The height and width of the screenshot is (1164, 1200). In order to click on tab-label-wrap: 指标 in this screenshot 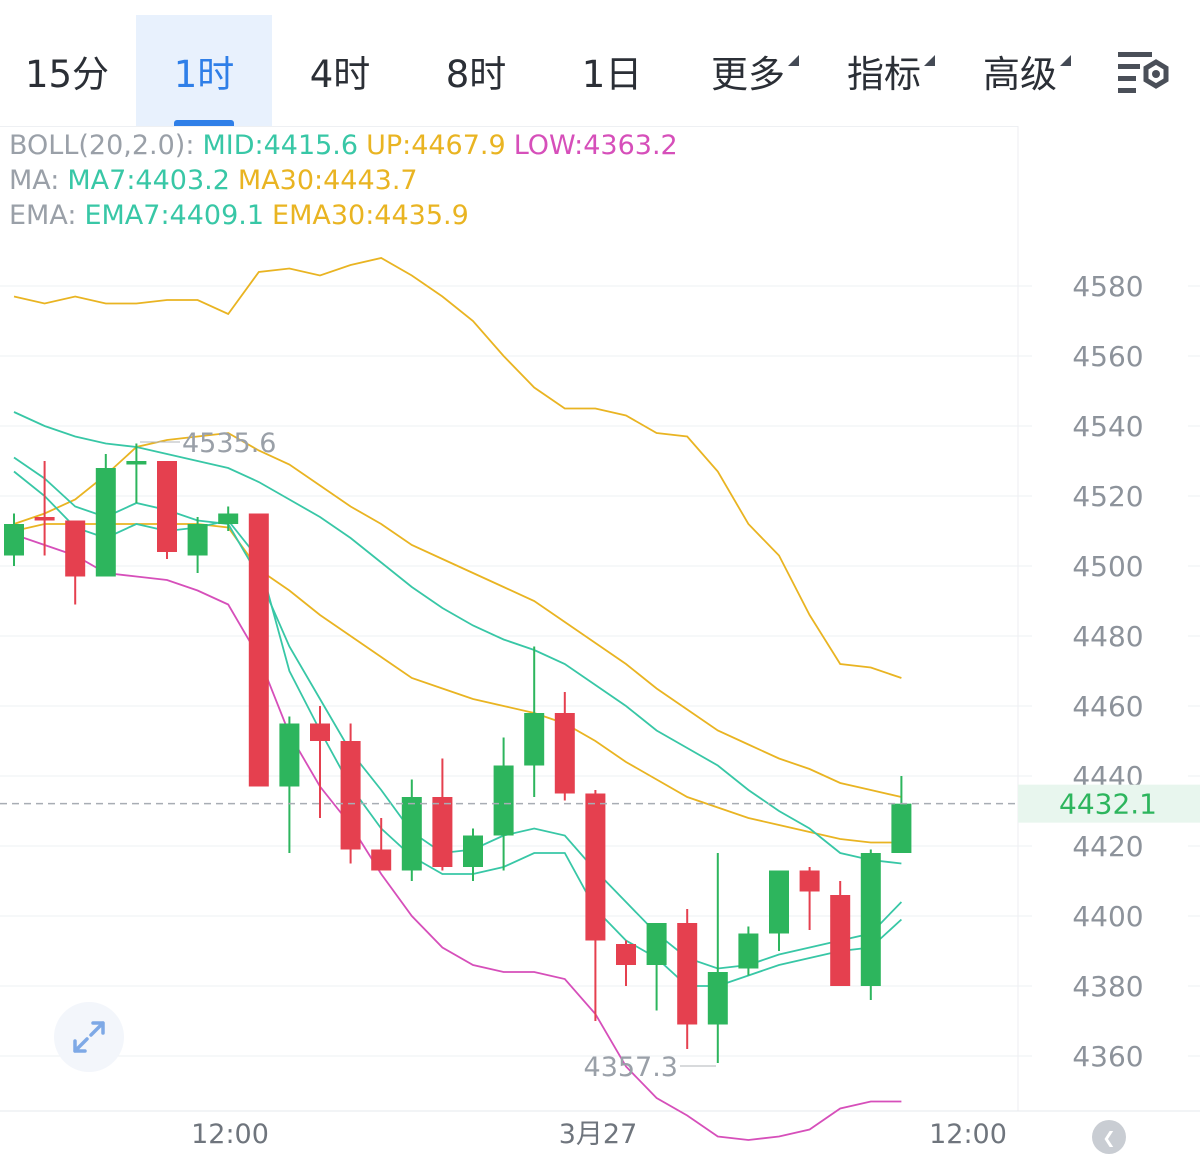, I will do `click(891, 71)`.